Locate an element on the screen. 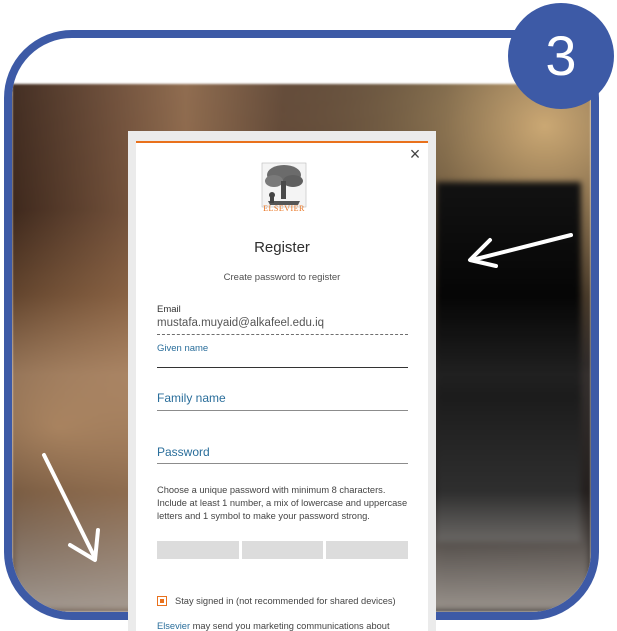 This screenshot has height=631, width=617. page-title: Register is located at coordinates (282, 247).